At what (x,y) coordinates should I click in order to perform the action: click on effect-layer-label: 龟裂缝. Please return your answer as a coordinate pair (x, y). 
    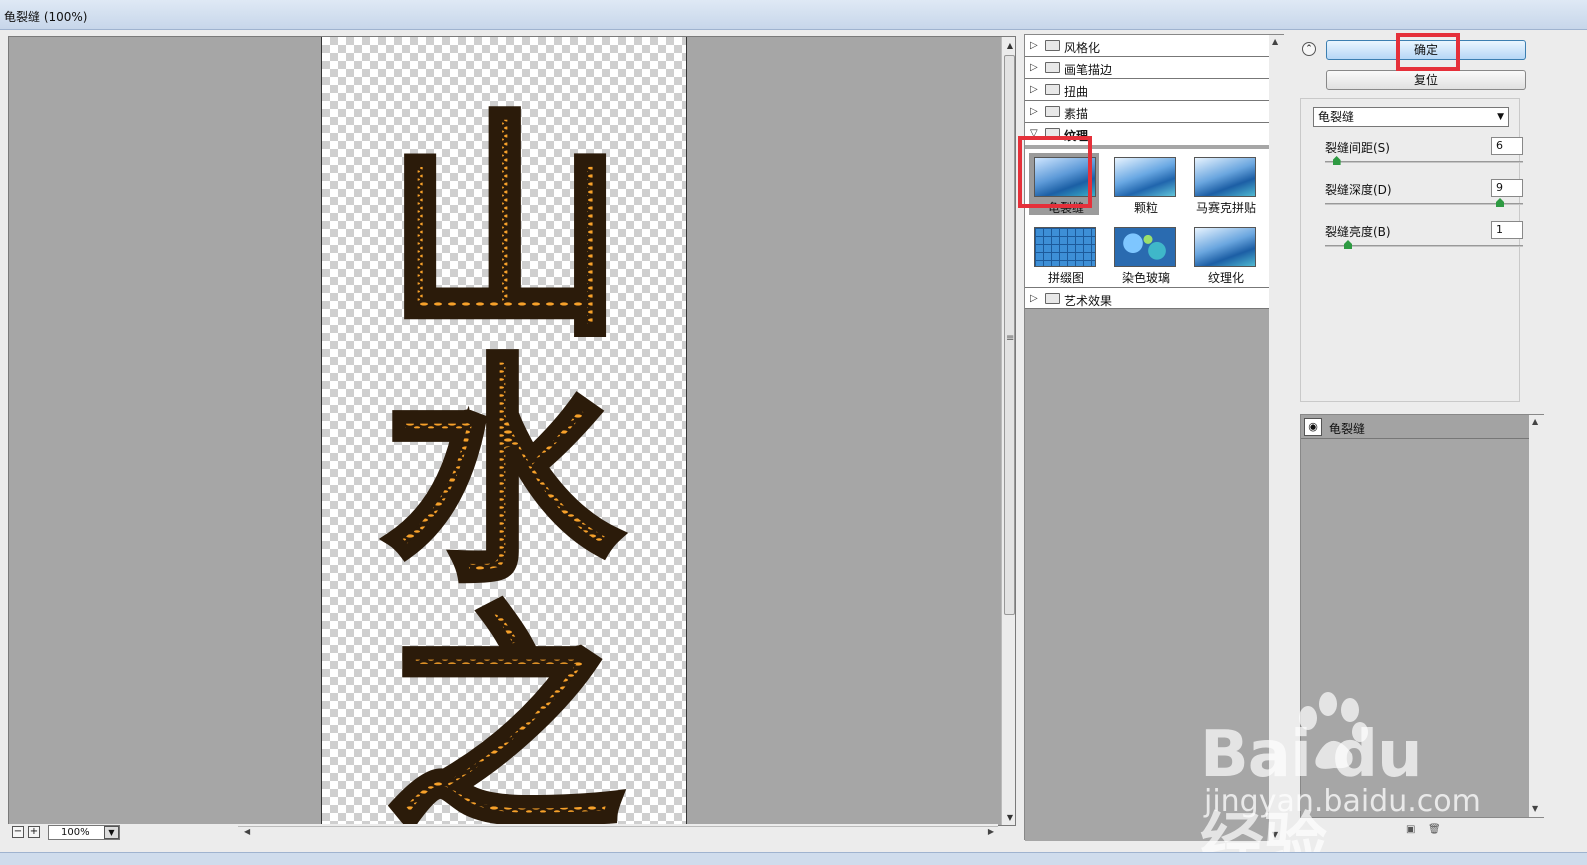
    Looking at the image, I should click on (1347, 429).